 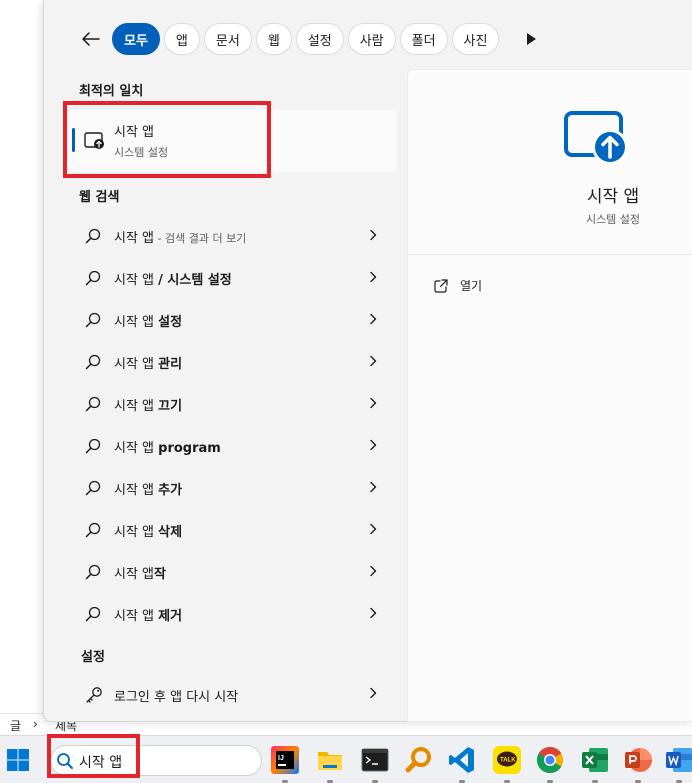 I want to click on taskbar: 시작 앱 IJ TALK, so click(x=346, y=758).